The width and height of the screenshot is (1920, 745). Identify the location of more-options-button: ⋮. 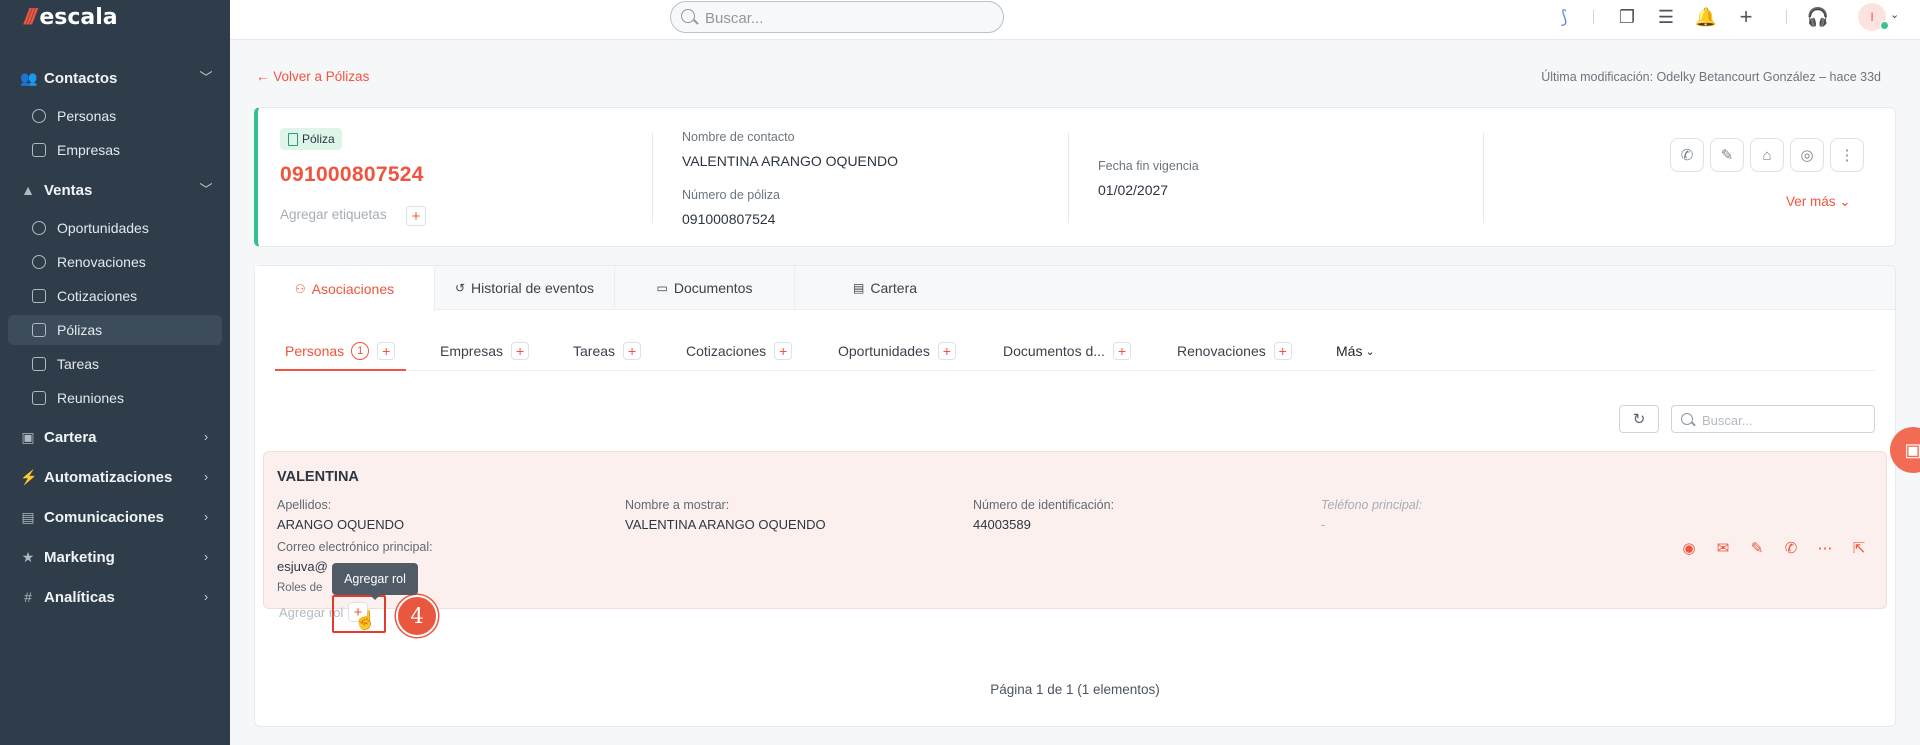
(1847, 155).